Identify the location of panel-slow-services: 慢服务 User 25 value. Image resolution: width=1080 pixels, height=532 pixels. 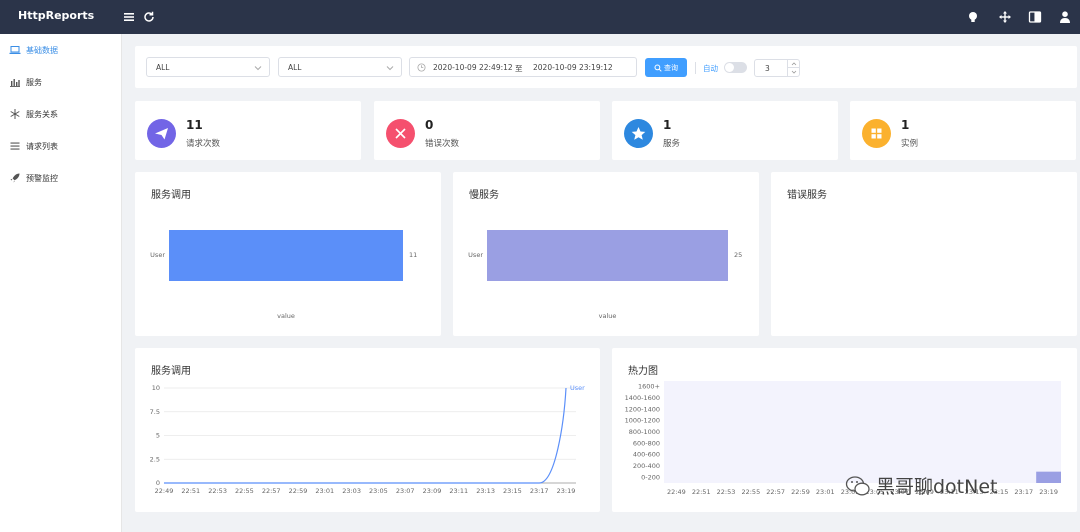
(606, 254).